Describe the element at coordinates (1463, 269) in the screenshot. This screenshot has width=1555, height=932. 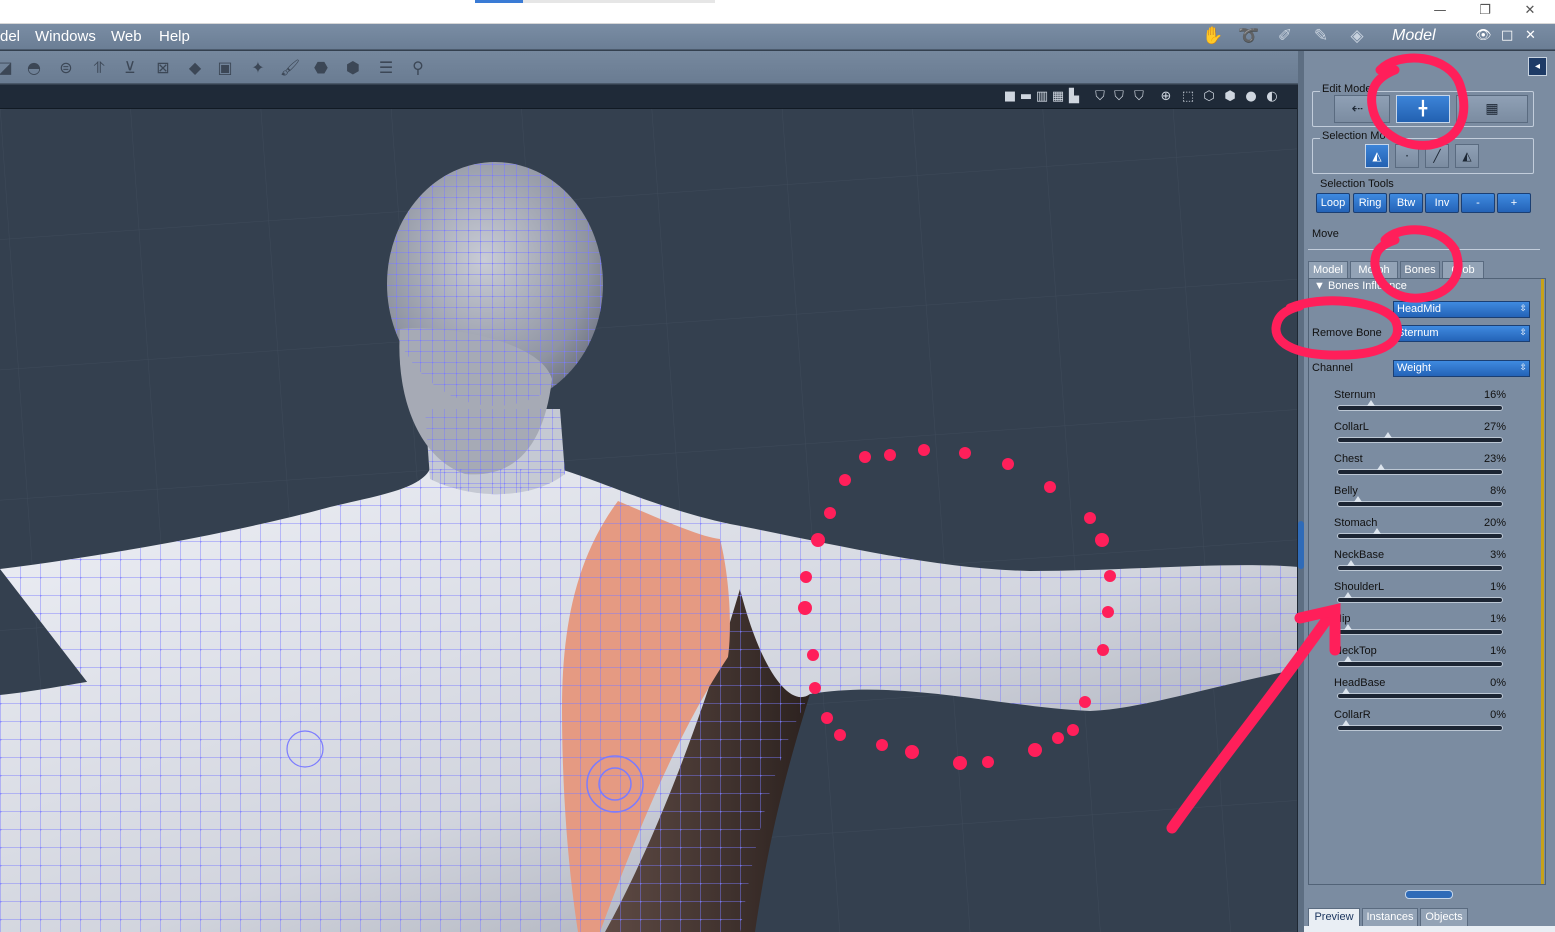
I see `tab-global: Glob` at that location.